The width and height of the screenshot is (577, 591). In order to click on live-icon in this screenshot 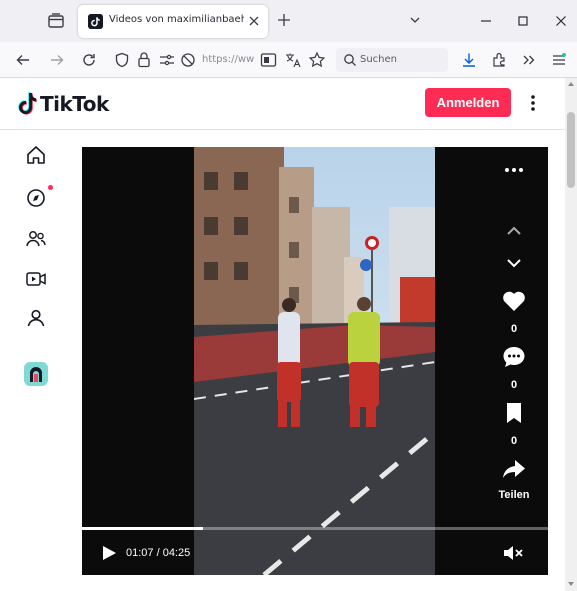, I will do `click(36, 279)`.